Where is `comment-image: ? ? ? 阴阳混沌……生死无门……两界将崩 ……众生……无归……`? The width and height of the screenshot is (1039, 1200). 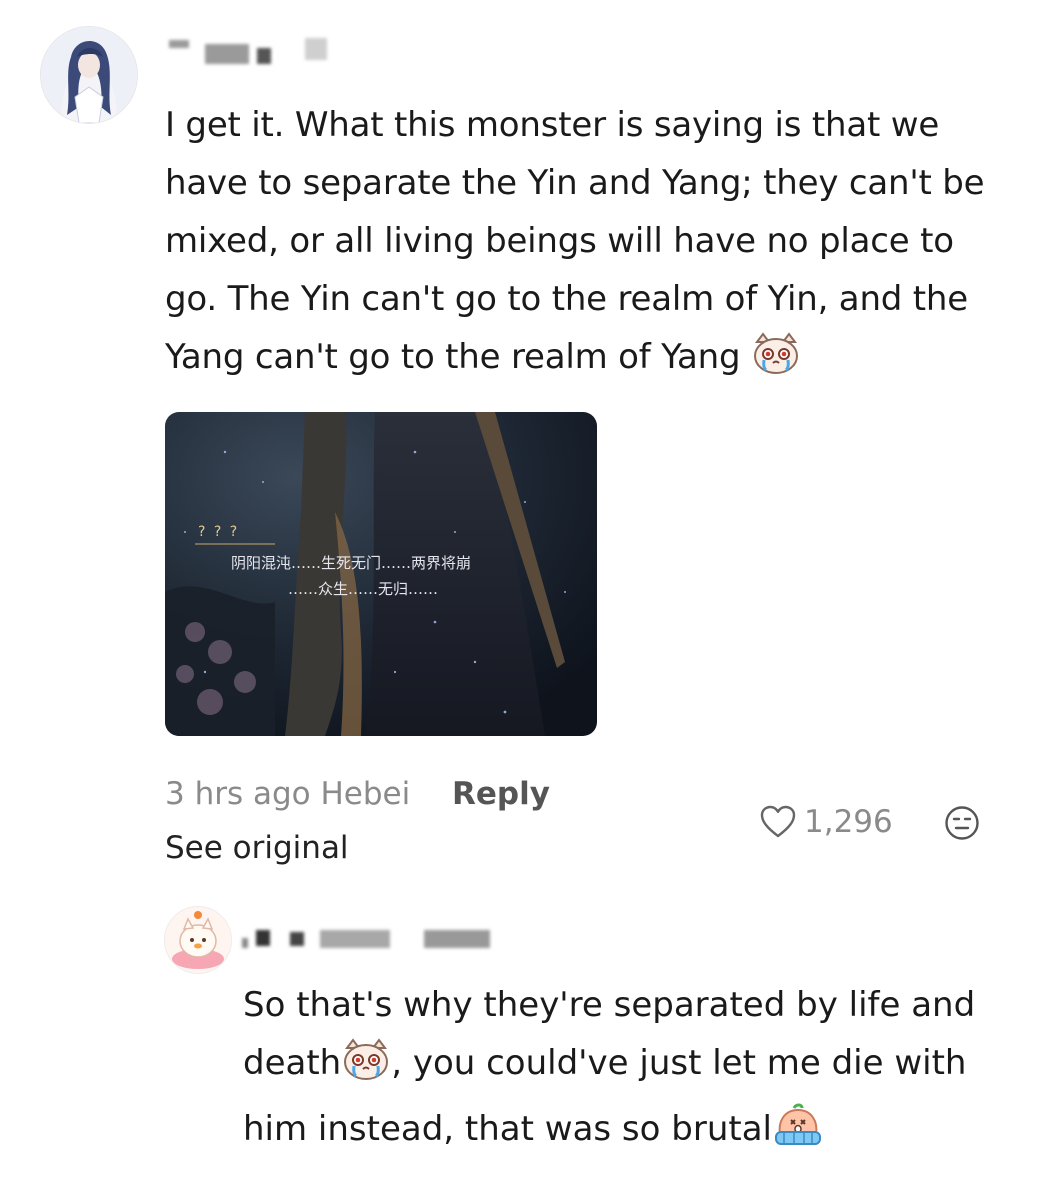
comment-image: ? ? ? 阴阳混沌……生死无门……两界将崩 ……众生……无归…… is located at coordinates (381, 574).